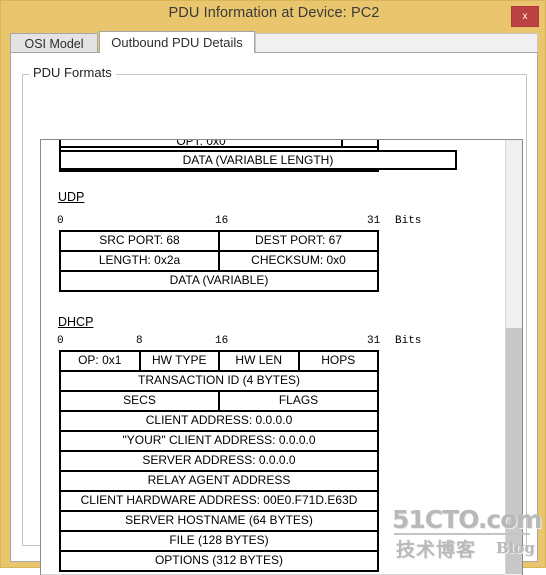  I want to click on udp-dest-port-cell: DEST PORT: 67, so click(298, 240).